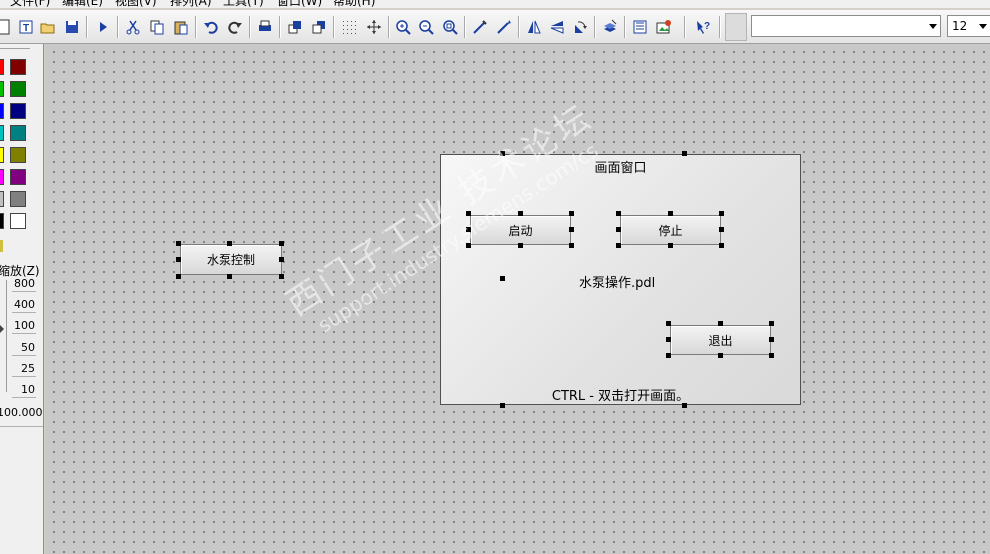 The height and width of the screenshot is (554, 990). I want to click on property-icon, so click(480, 27).